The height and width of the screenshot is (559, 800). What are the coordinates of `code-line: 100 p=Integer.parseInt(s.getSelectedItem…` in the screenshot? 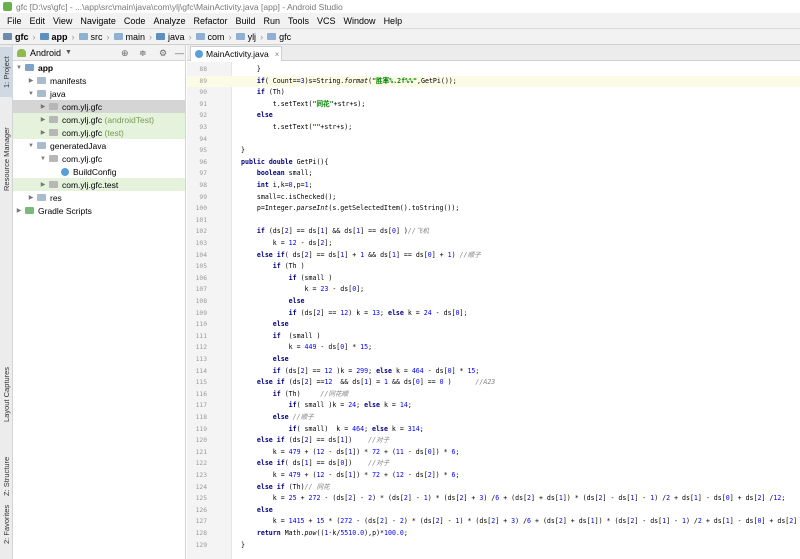 It's located at (493, 209).